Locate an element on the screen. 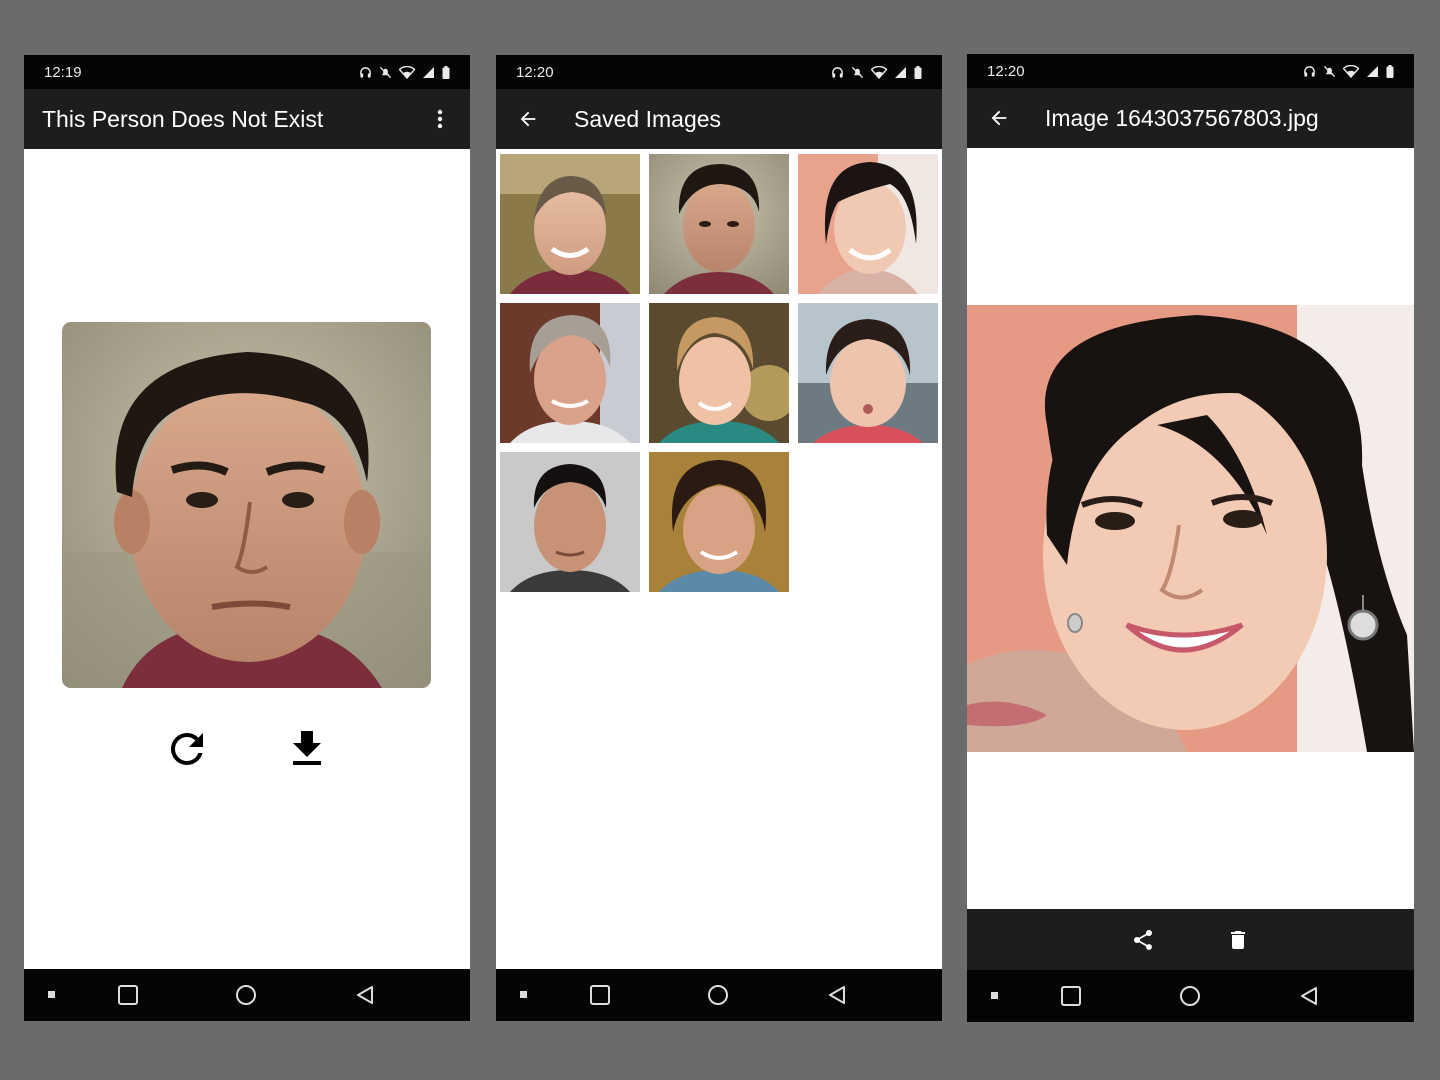 The width and height of the screenshot is (1440, 1080). refresh-icon is located at coordinates (186, 748).